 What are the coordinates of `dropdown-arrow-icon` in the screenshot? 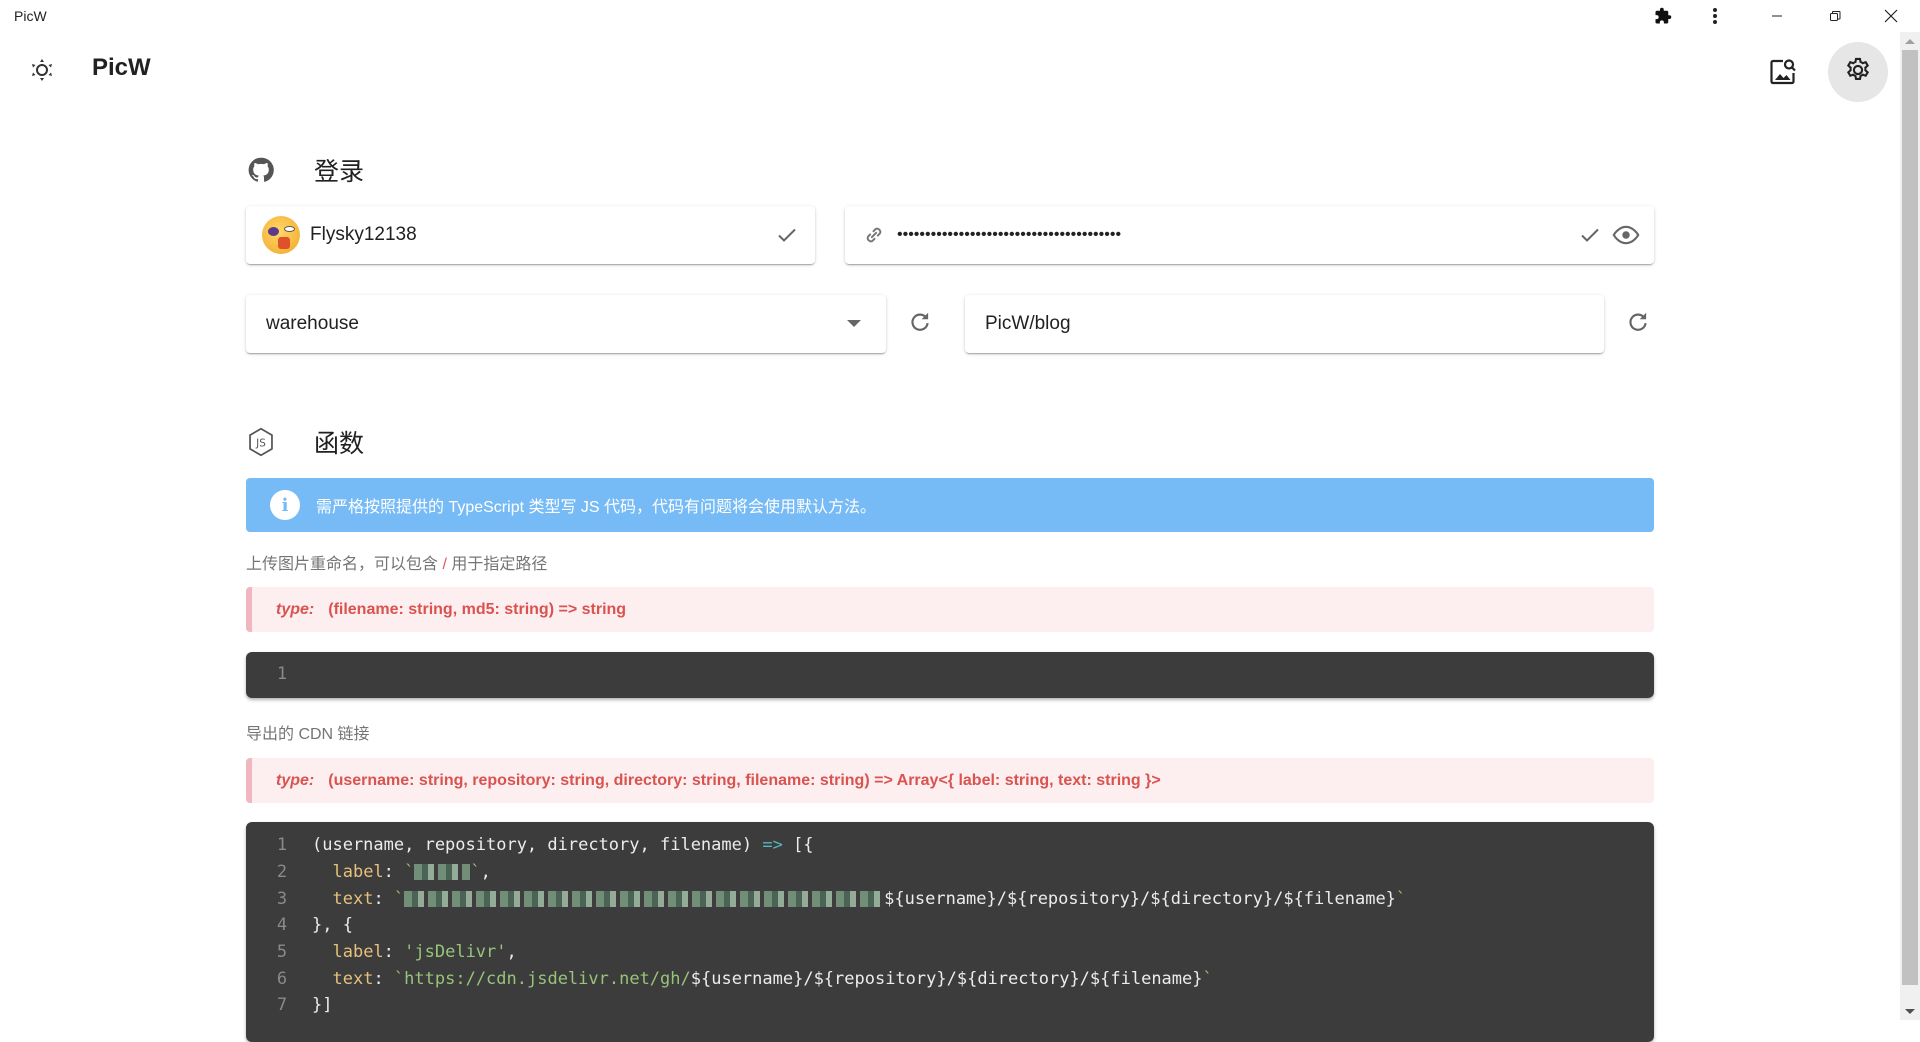 It's located at (854, 324).